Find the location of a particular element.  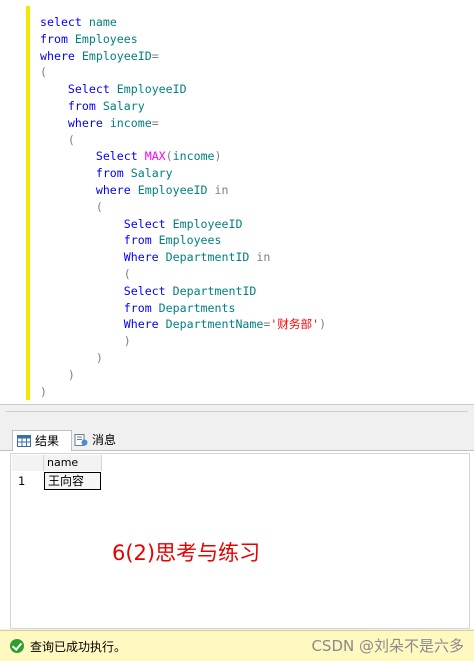

code-line: where EmployeeID= is located at coordinates (183, 56).